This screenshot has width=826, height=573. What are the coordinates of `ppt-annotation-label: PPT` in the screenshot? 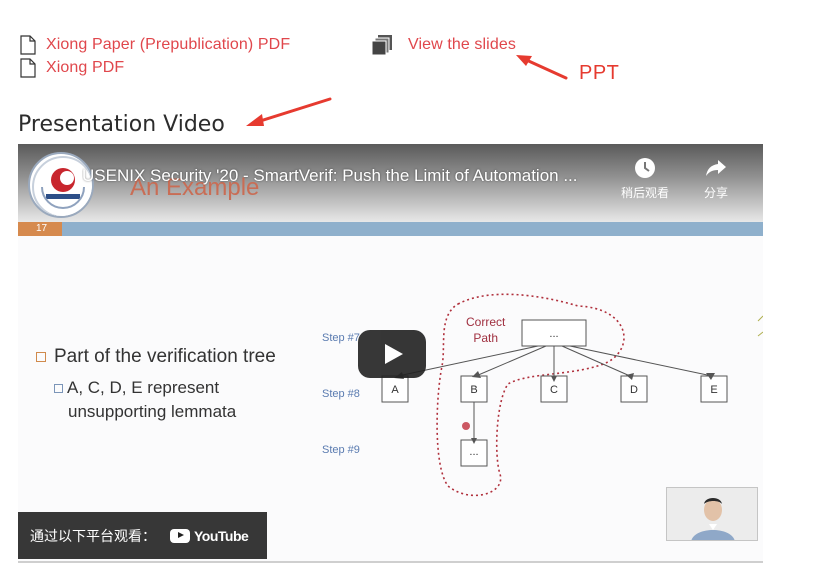 It's located at (599, 73).